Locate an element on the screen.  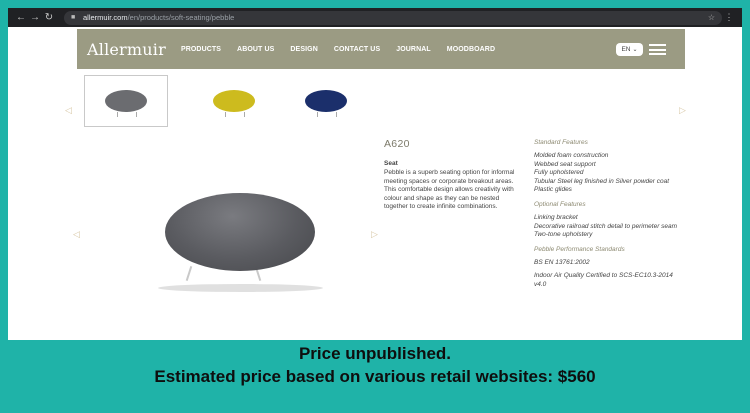
url-host: allermuir.com is located at coordinates (105, 17).